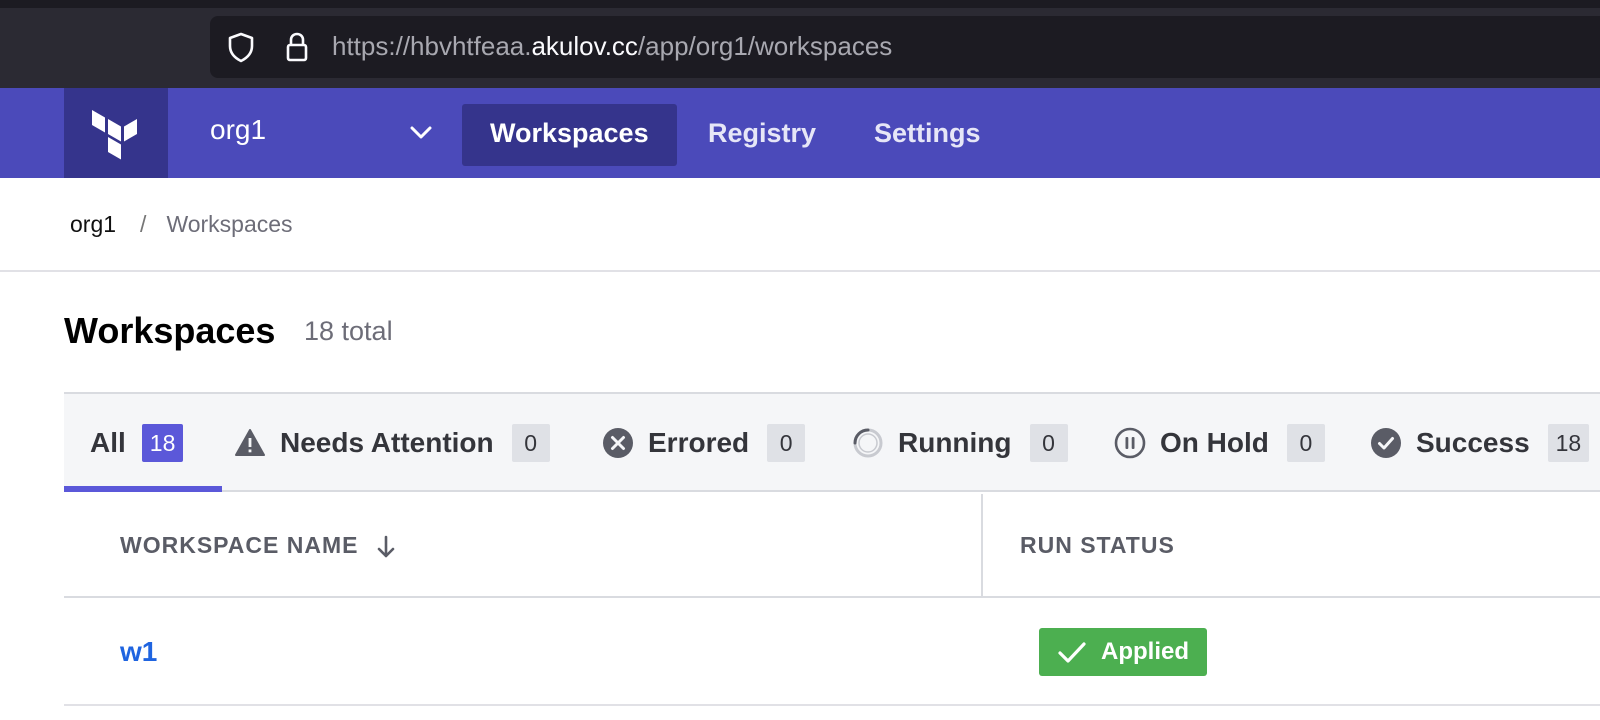 This screenshot has width=1600, height=720. Describe the element at coordinates (955, 442) in the screenshot. I see `filter-label: Running` at that location.